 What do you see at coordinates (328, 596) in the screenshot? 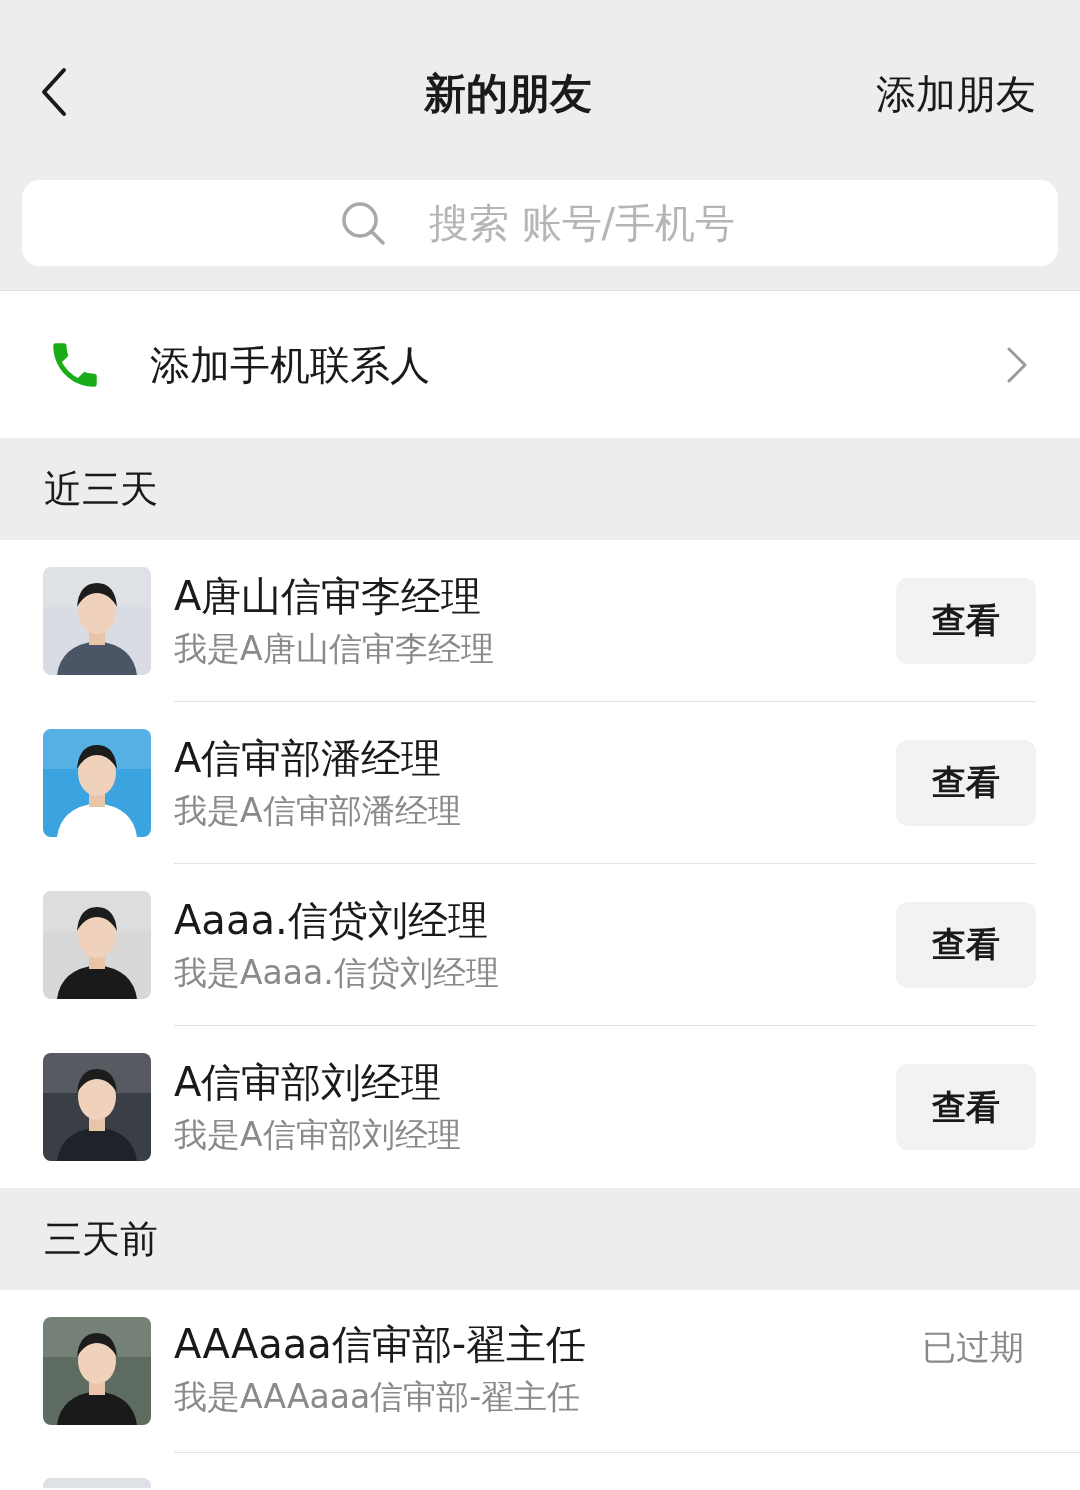
I see `contact-name: A唐山信审李经理` at bounding box center [328, 596].